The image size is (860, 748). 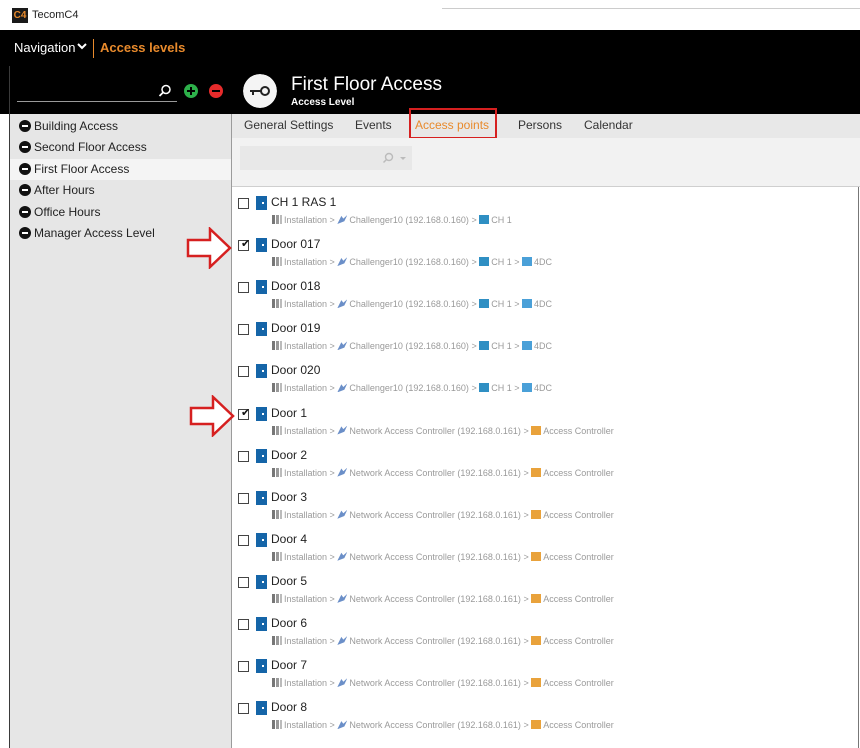 I want to click on tab-general-settings: General Settings, so click(x=288, y=125).